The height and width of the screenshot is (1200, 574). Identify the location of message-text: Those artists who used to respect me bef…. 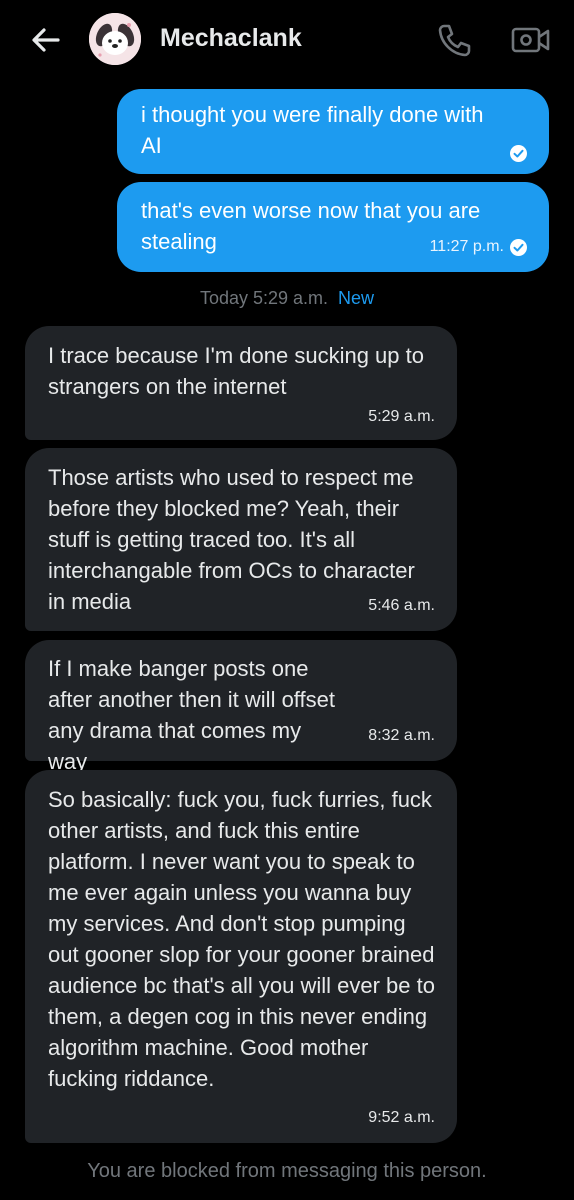
(231, 539).